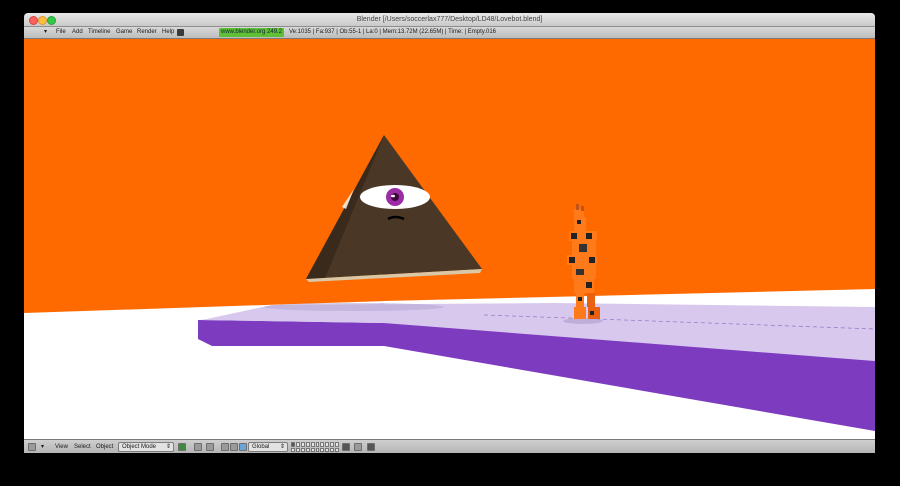 This screenshot has height=486, width=900. I want to click on object-mode-label: Object Mode, so click(139, 447).